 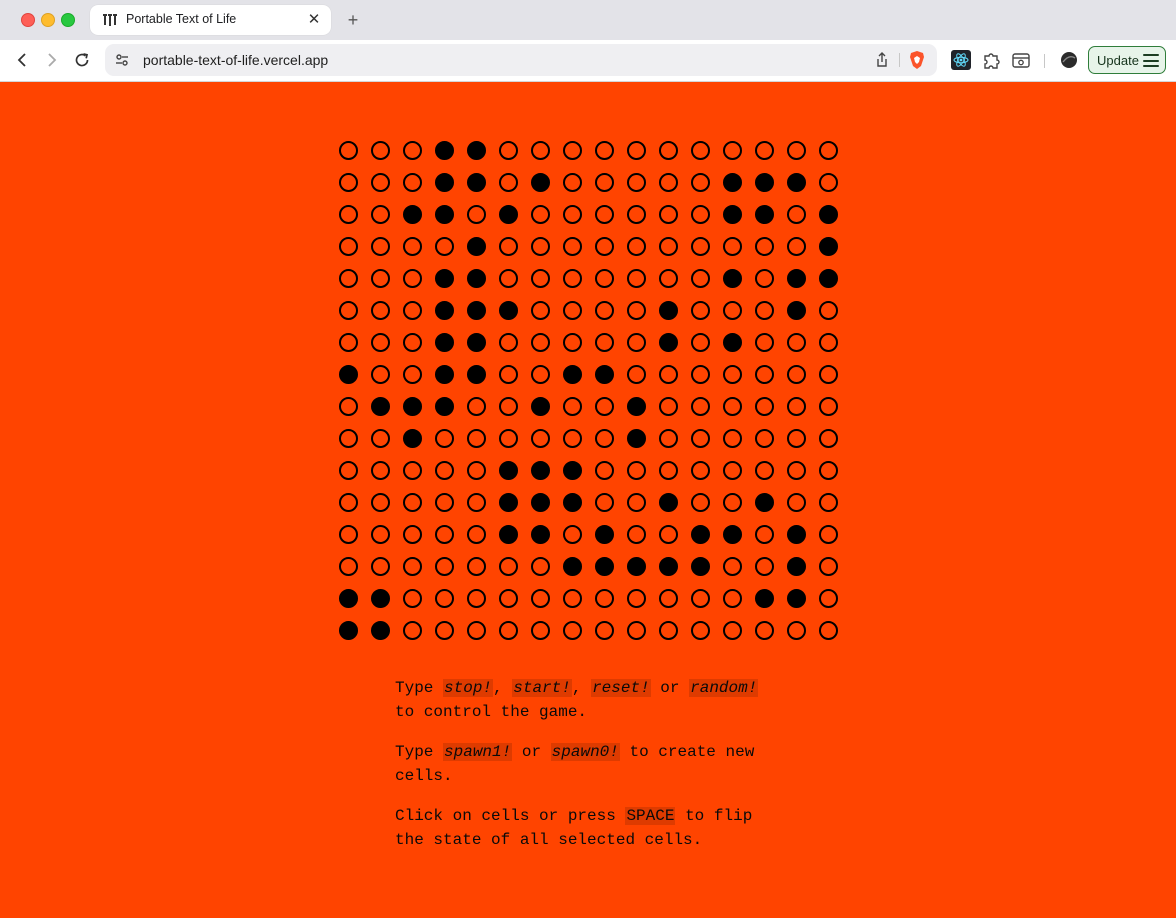 I want to click on react-devtools-icon, so click(x=961, y=60).